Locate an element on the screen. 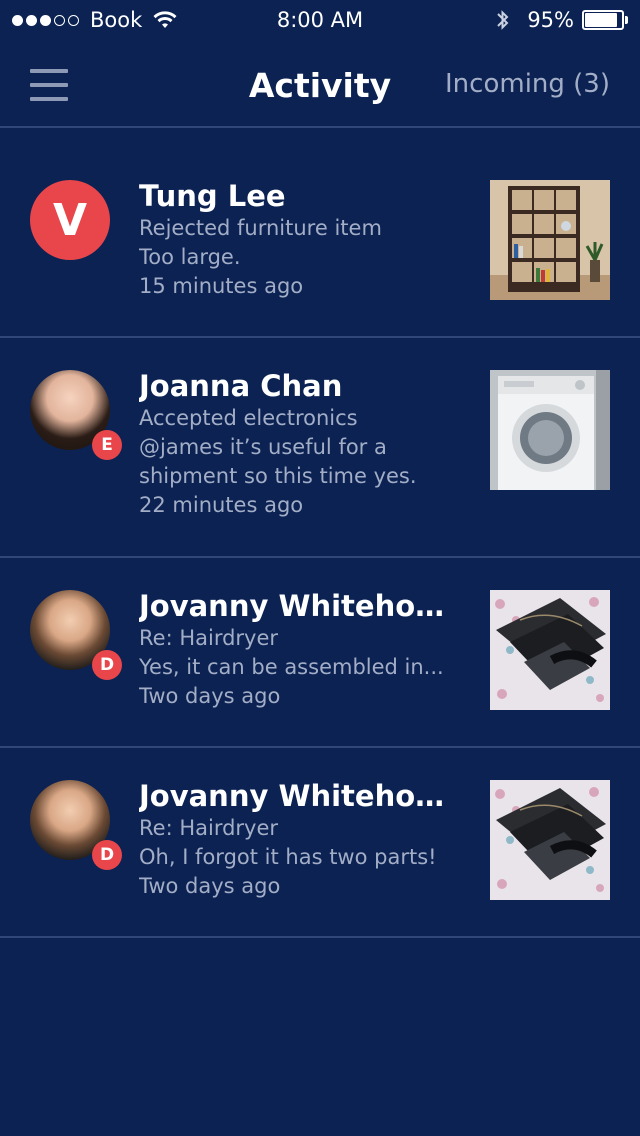  activity-timestamp: 22 minutes ago is located at coordinates (221, 505).